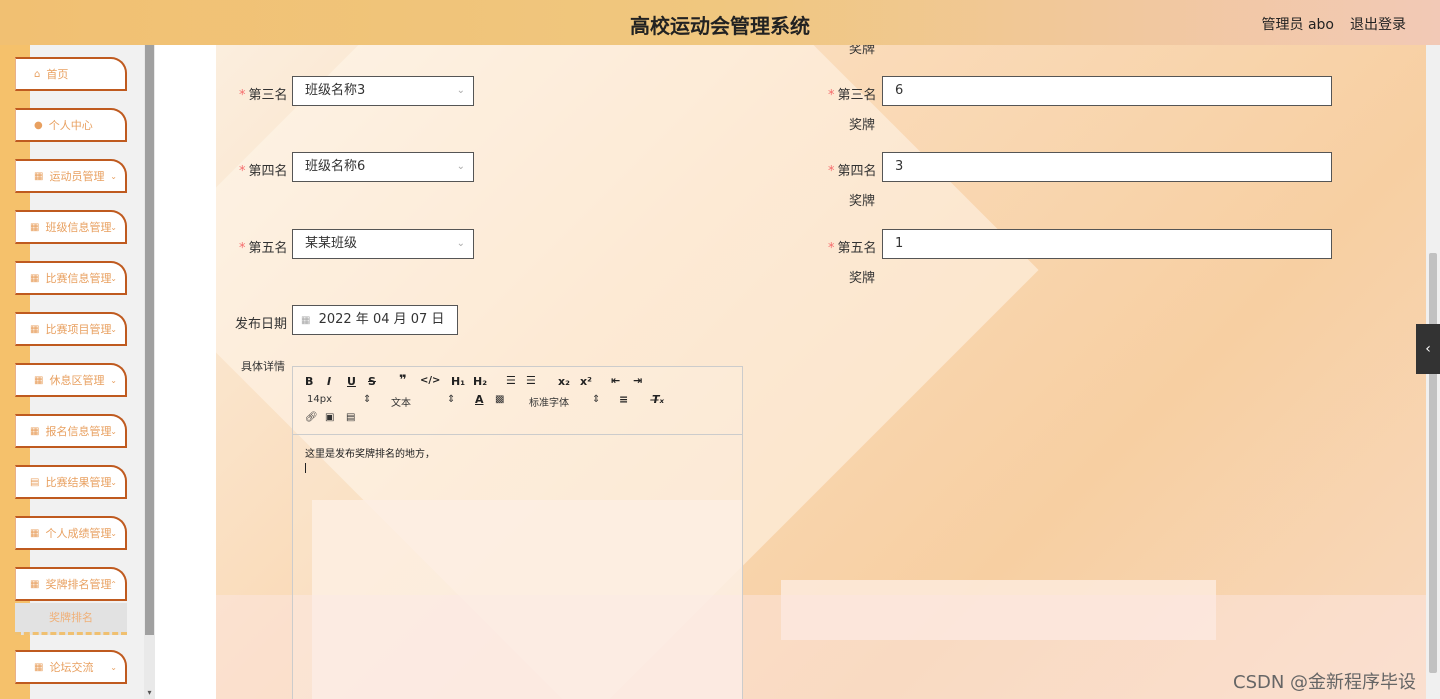 The width and height of the screenshot is (1440, 699). What do you see at coordinates (113, 584) in the screenshot?
I see `chevron-up-icon: ⌃` at bounding box center [113, 584].